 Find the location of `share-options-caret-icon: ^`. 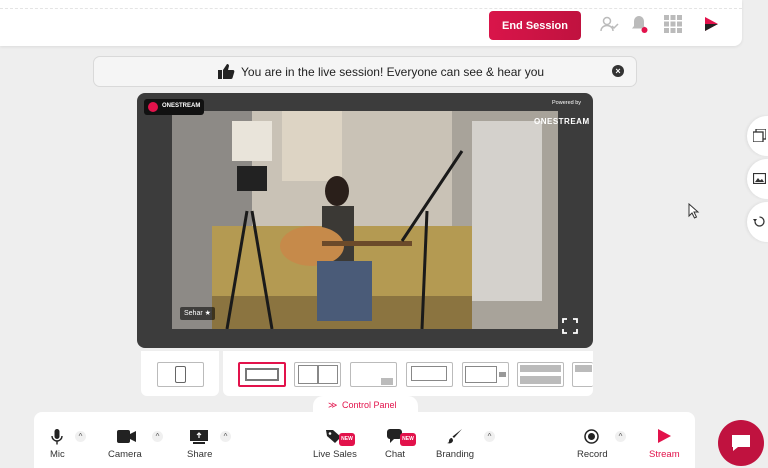

share-options-caret-icon: ^ is located at coordinates (225, 436).